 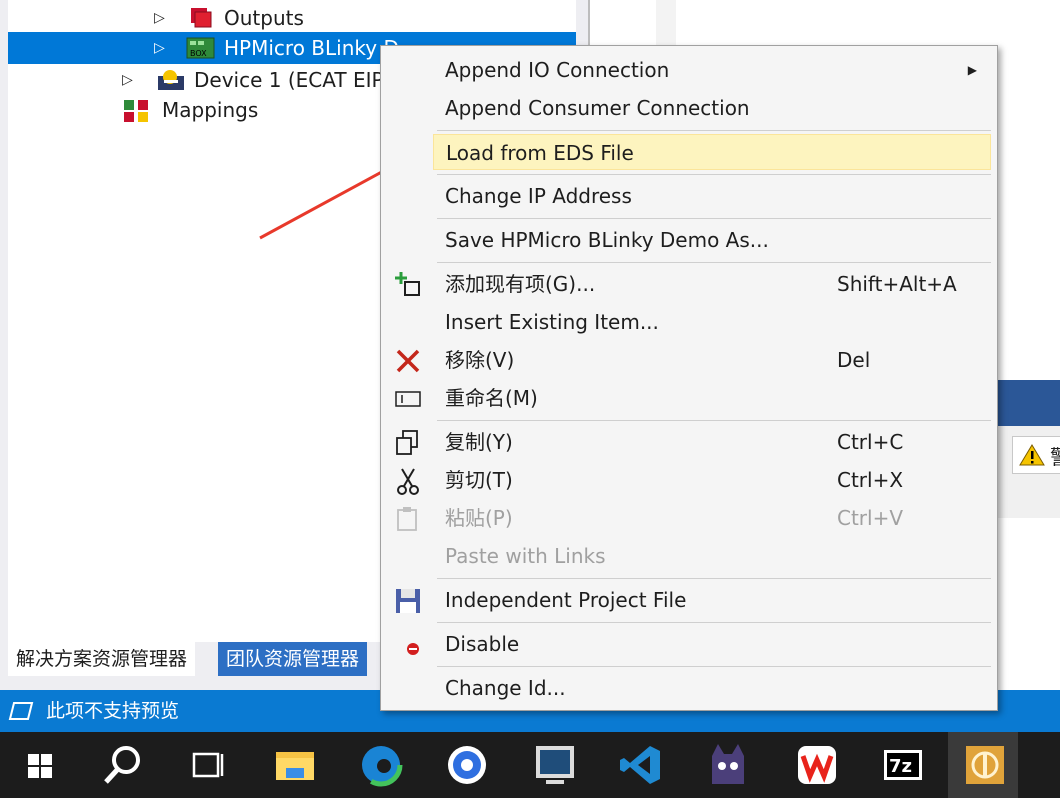 What do you see at coordinates (900, 766) in the screenshot?
I see `svg-text: 7z` at bounding box center [900, 766].